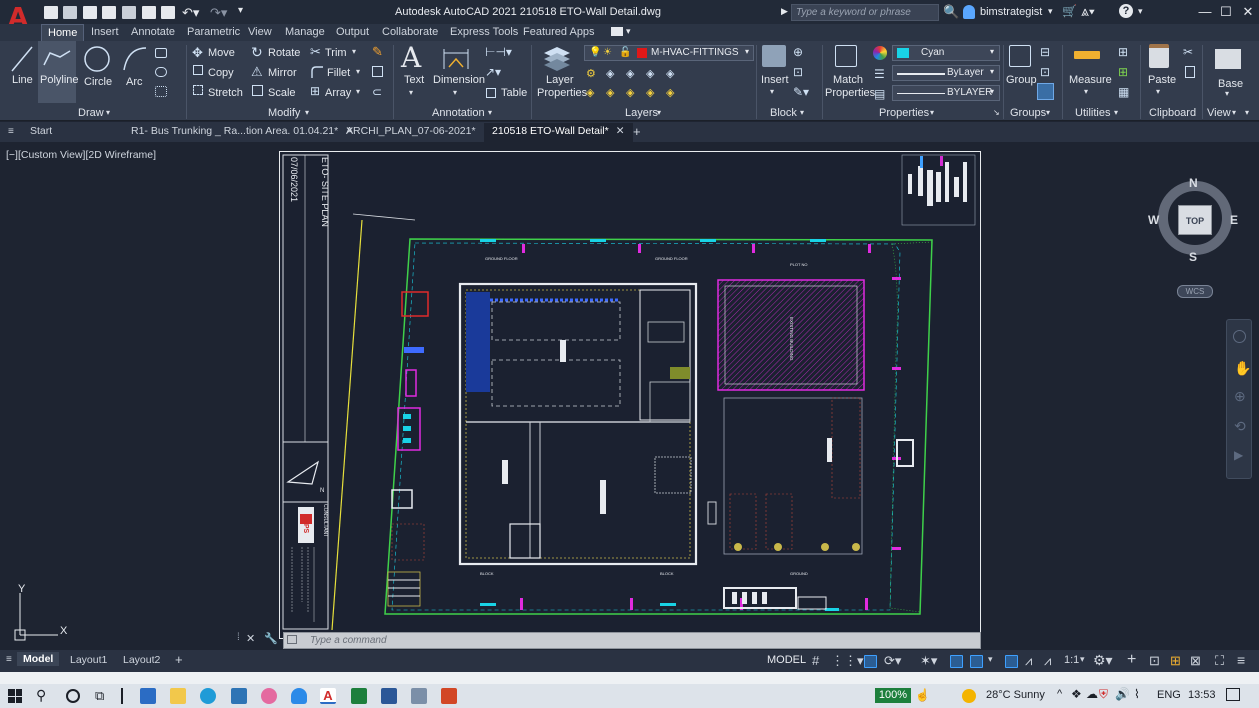 The image size is (1259, 708). What do you see at coordinates (969, 696) in the screenshot?
I see `weather-sun-icon` at bounding box center [969, 696].